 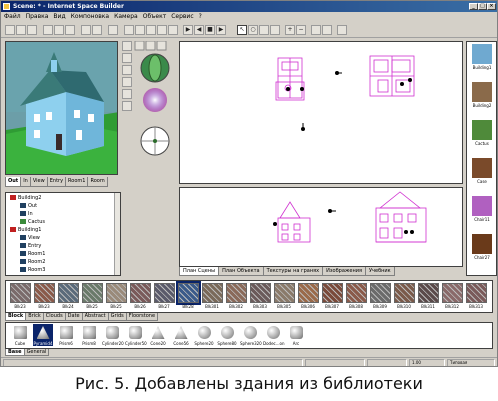 What do you see at coordinates (154, 16) in the screenshot?
I see `menu-item: Объект` at bounding box center [154, 16].